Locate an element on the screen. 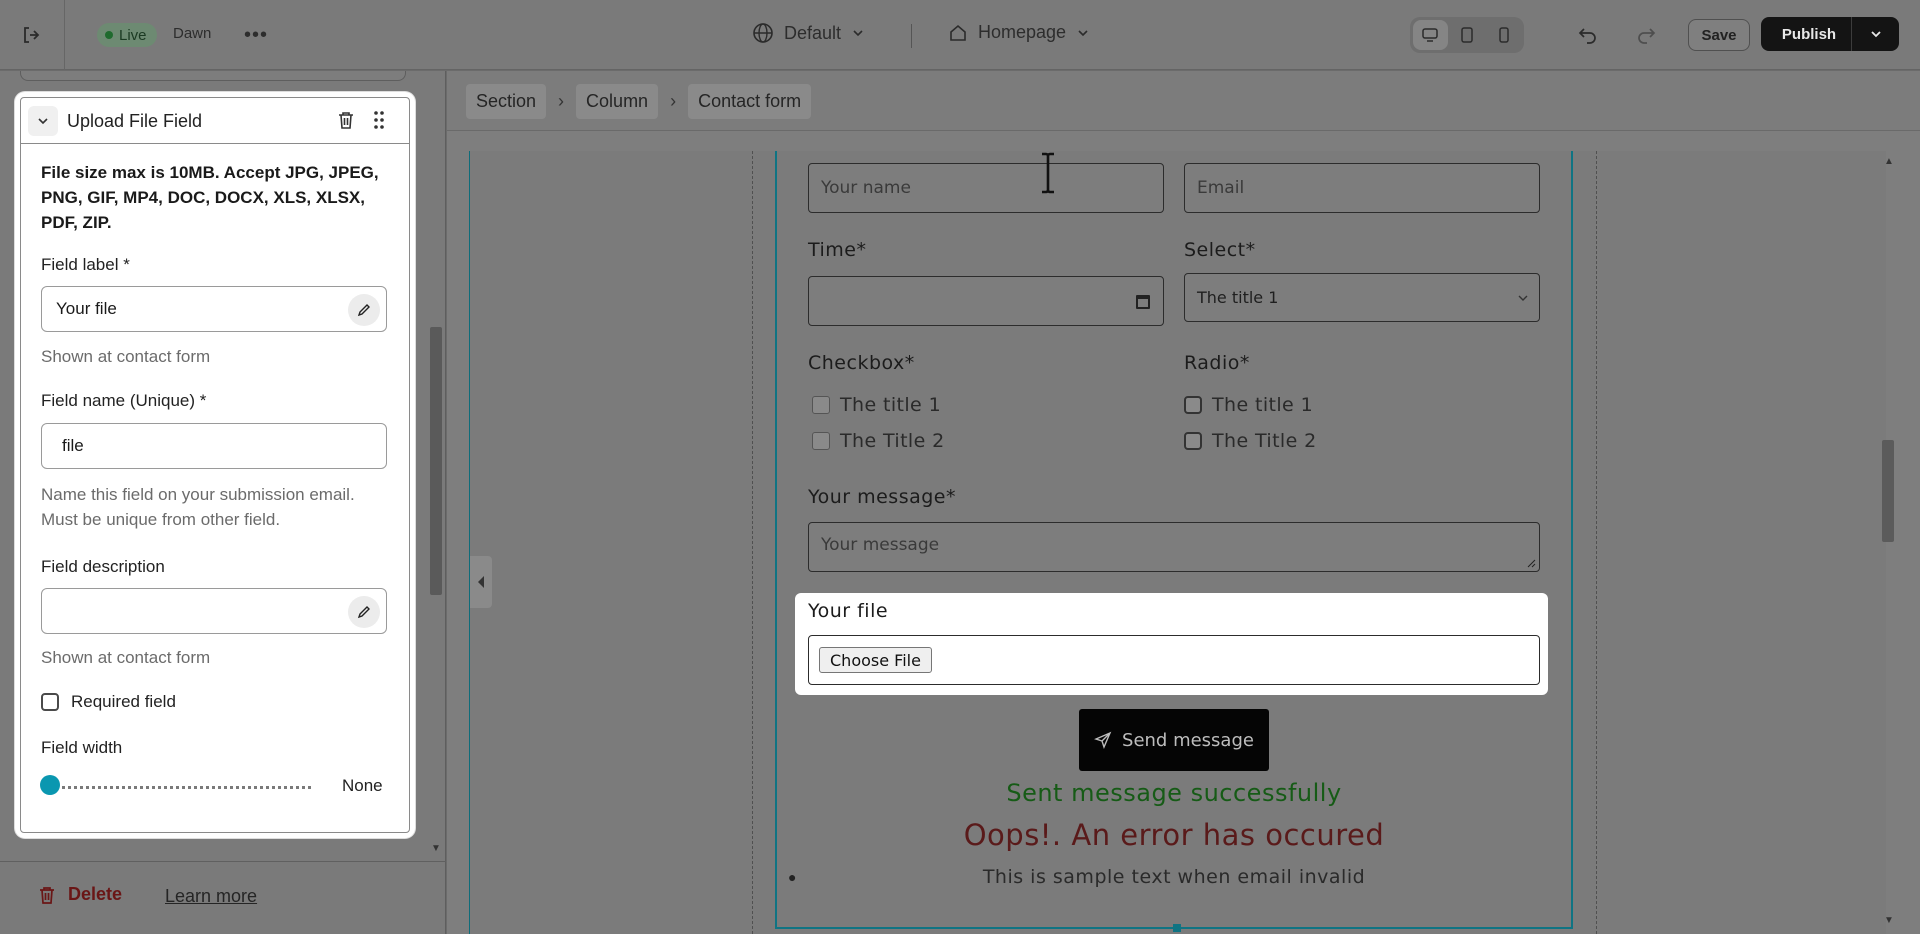 This screenshot has height=934, width=1920. desktop-view-button is located at coordinates (1430, 35).